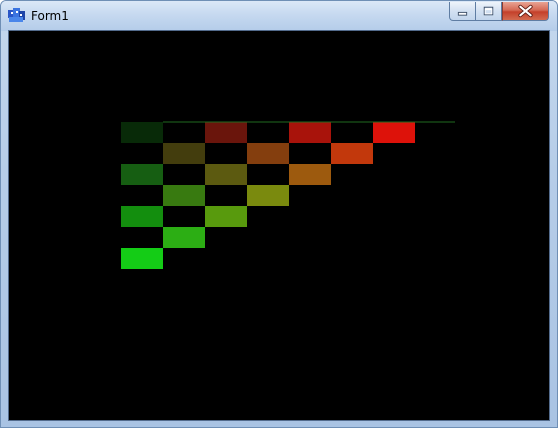  Describe the element at coordinates (279, 16) in the screenshot. I see `title-bar: Form1` at that location.